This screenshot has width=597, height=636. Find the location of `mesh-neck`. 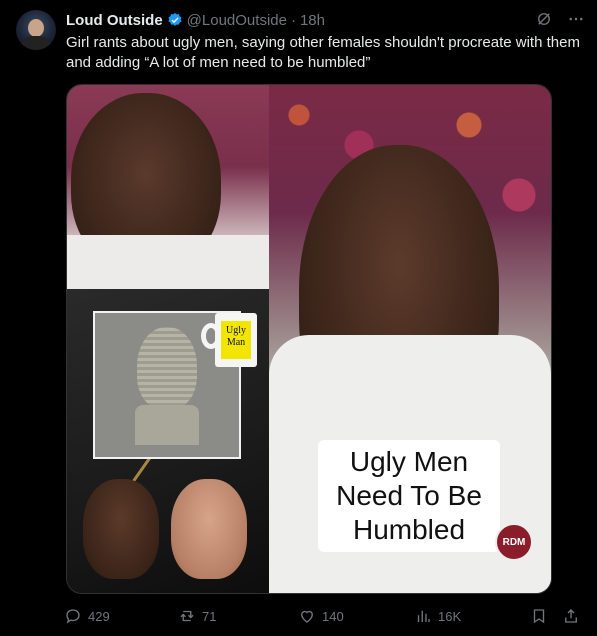

mesh-neck is located at coordinates (167, 425).